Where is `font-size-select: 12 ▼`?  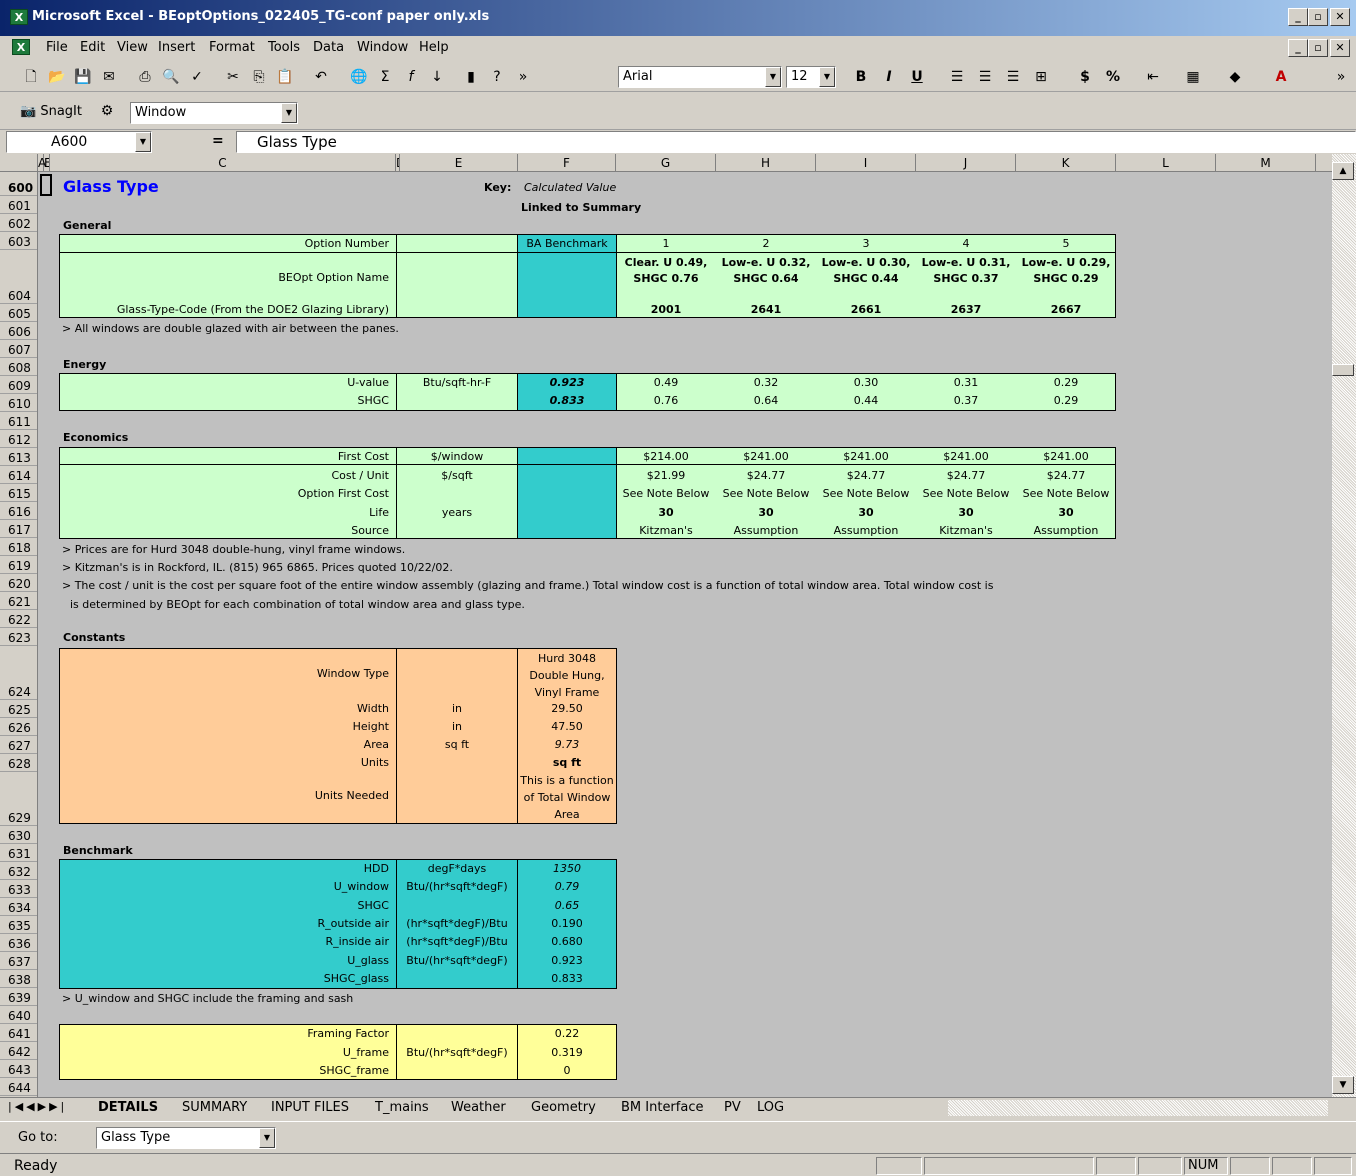
font-size-select: 12 ▼ is located at coordinates (811, 77).